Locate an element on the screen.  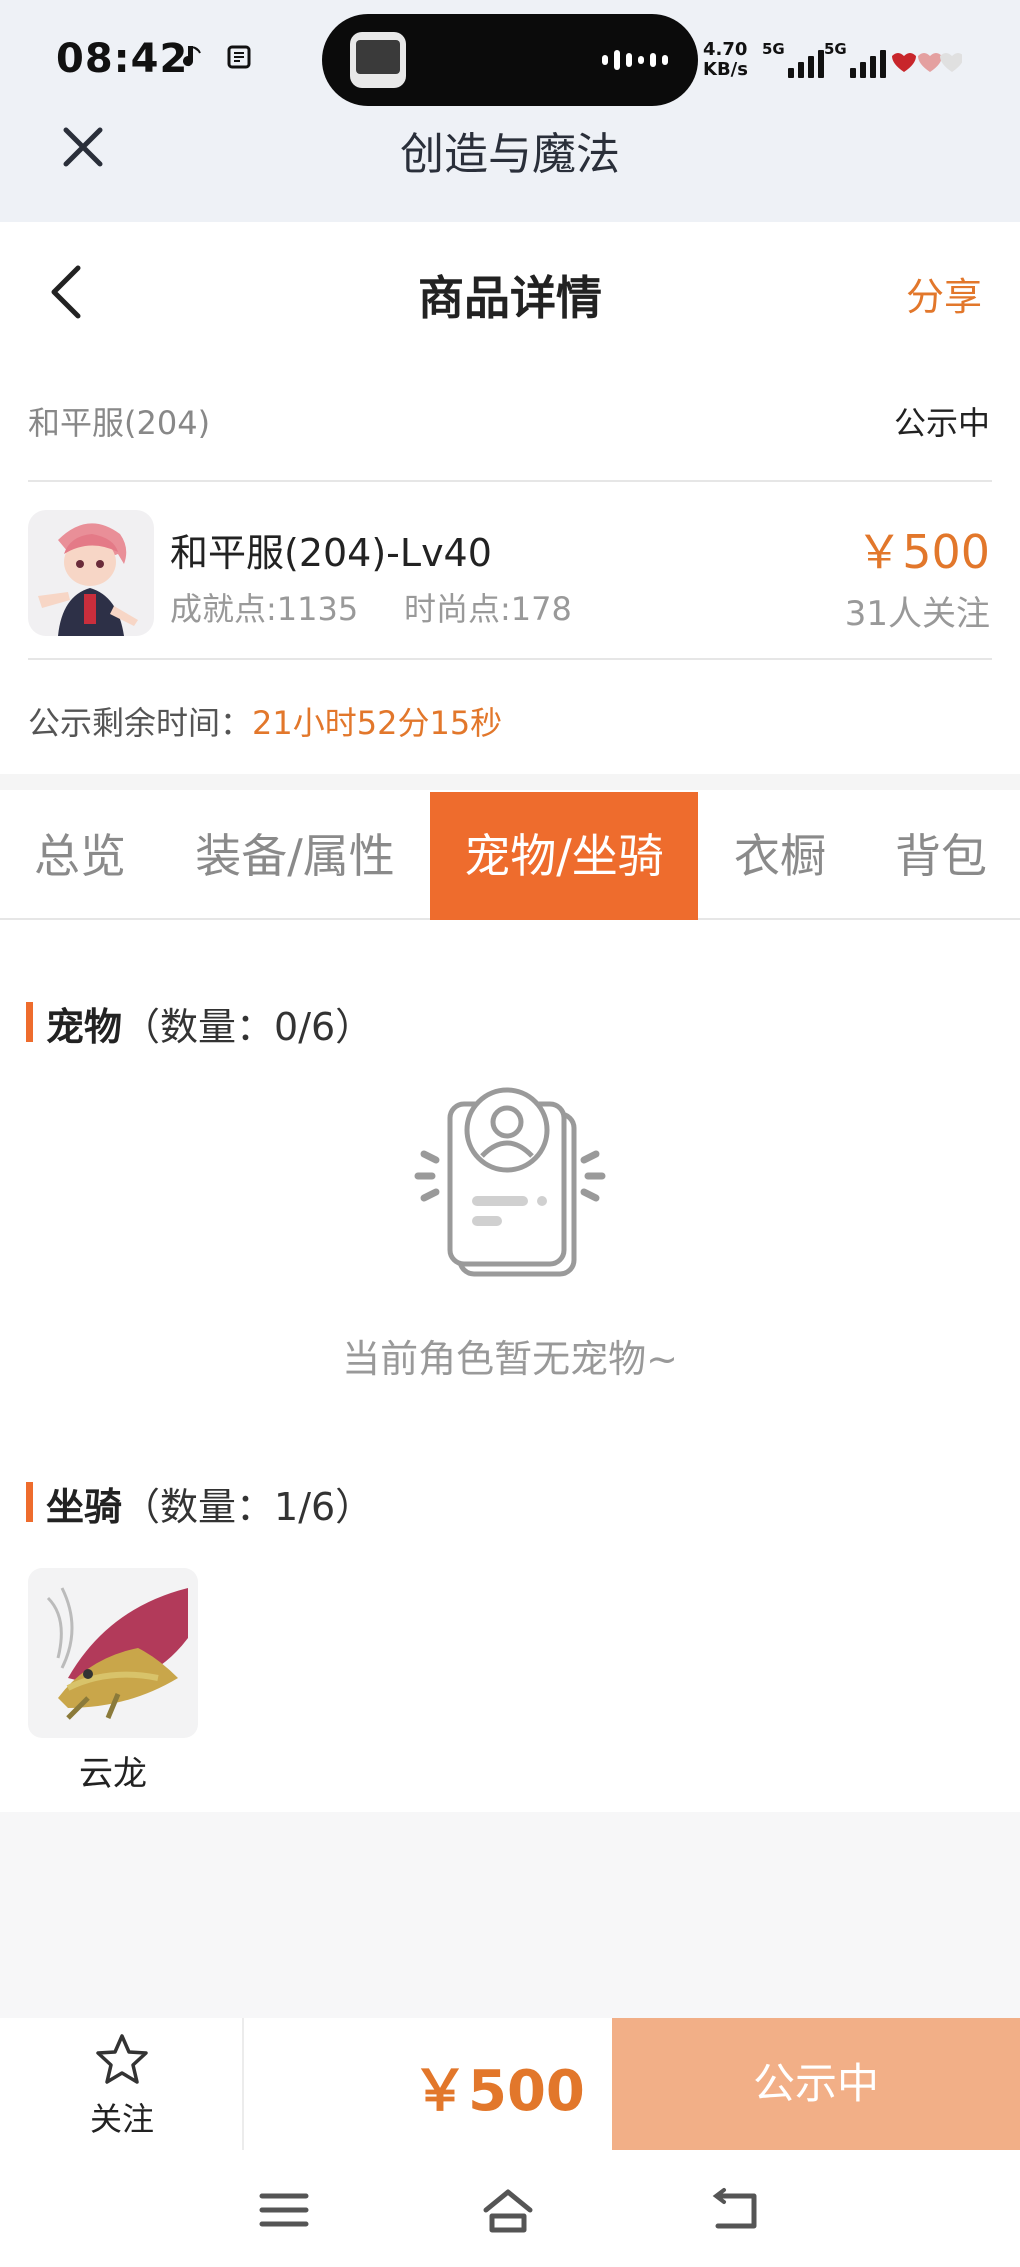
remaining-time-value: 21小时52分15秒 is located at coordinates (377, 723).